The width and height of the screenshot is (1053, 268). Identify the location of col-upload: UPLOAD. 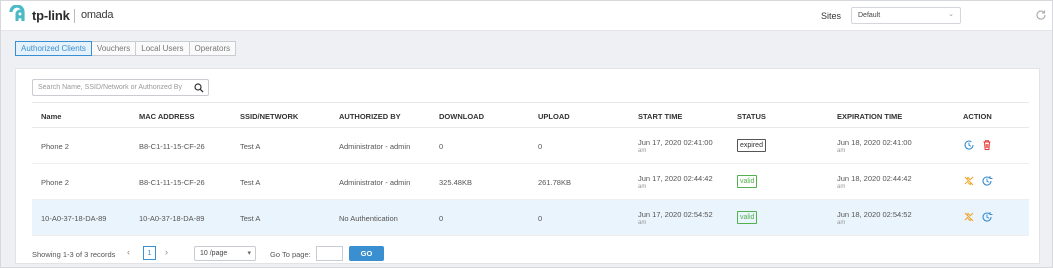
(554, 116).